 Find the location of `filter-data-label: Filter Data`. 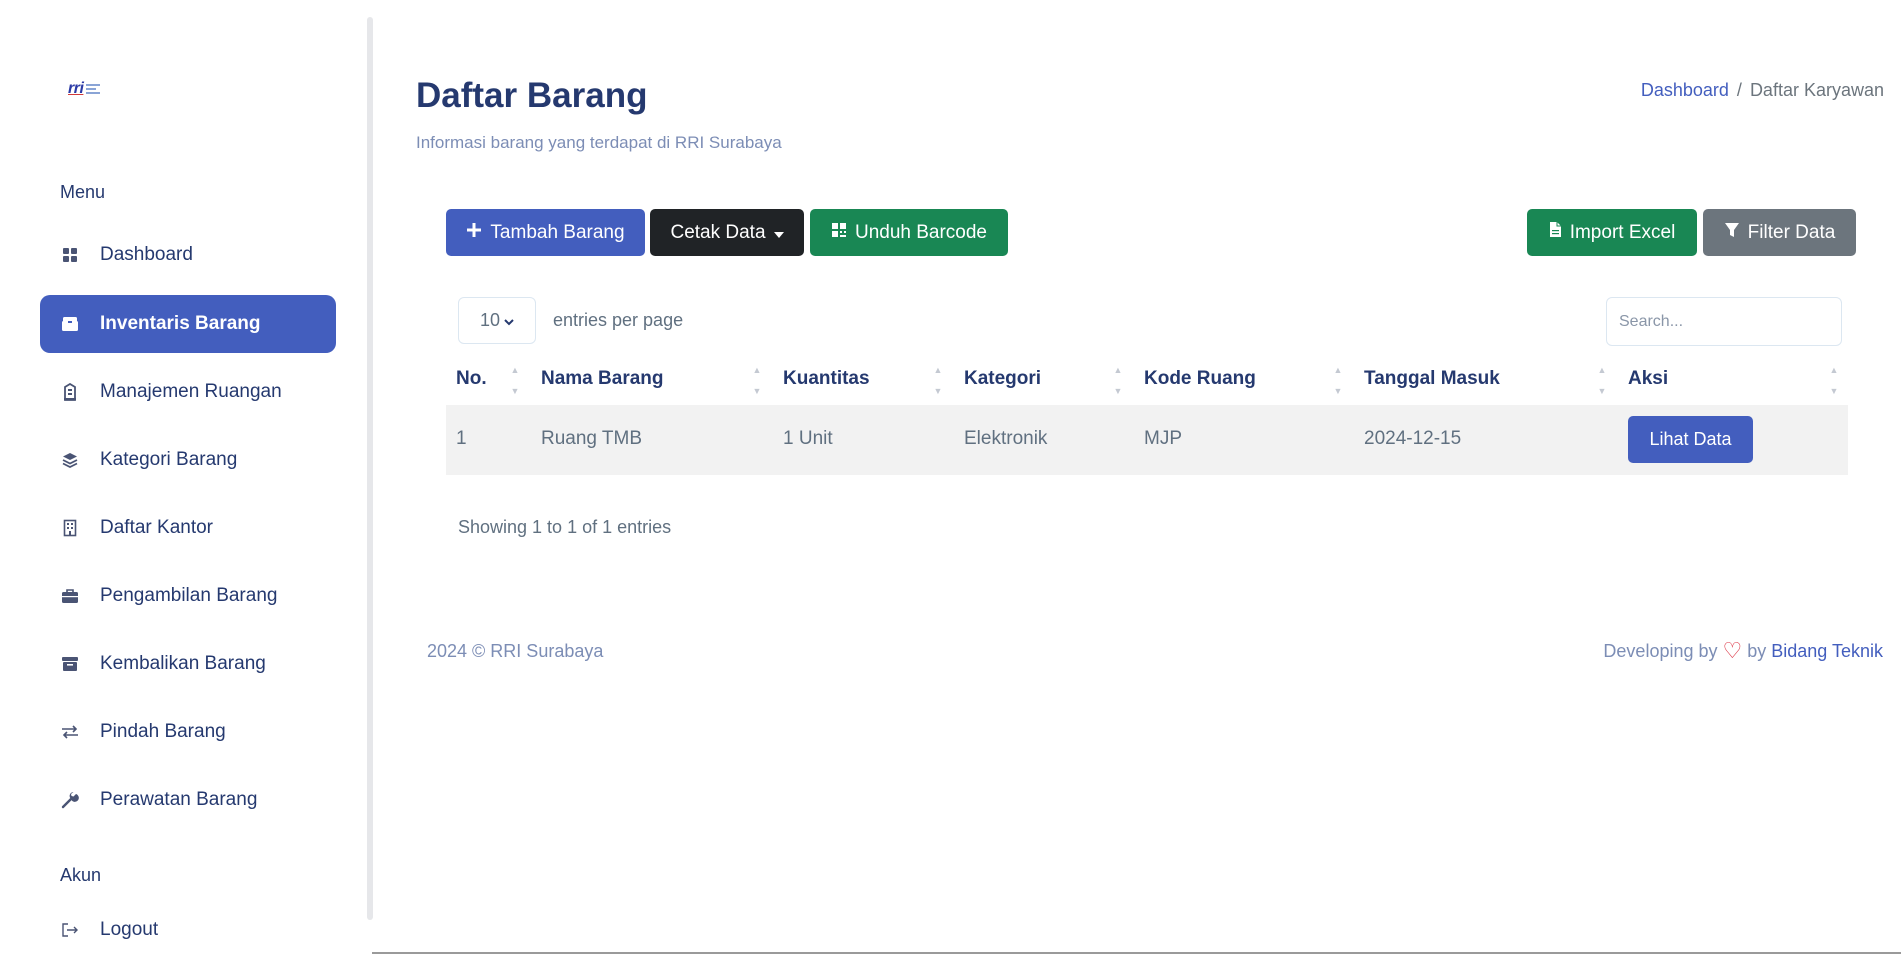

filter-data-label: Filter Data is located at coordinates (1791, 232).